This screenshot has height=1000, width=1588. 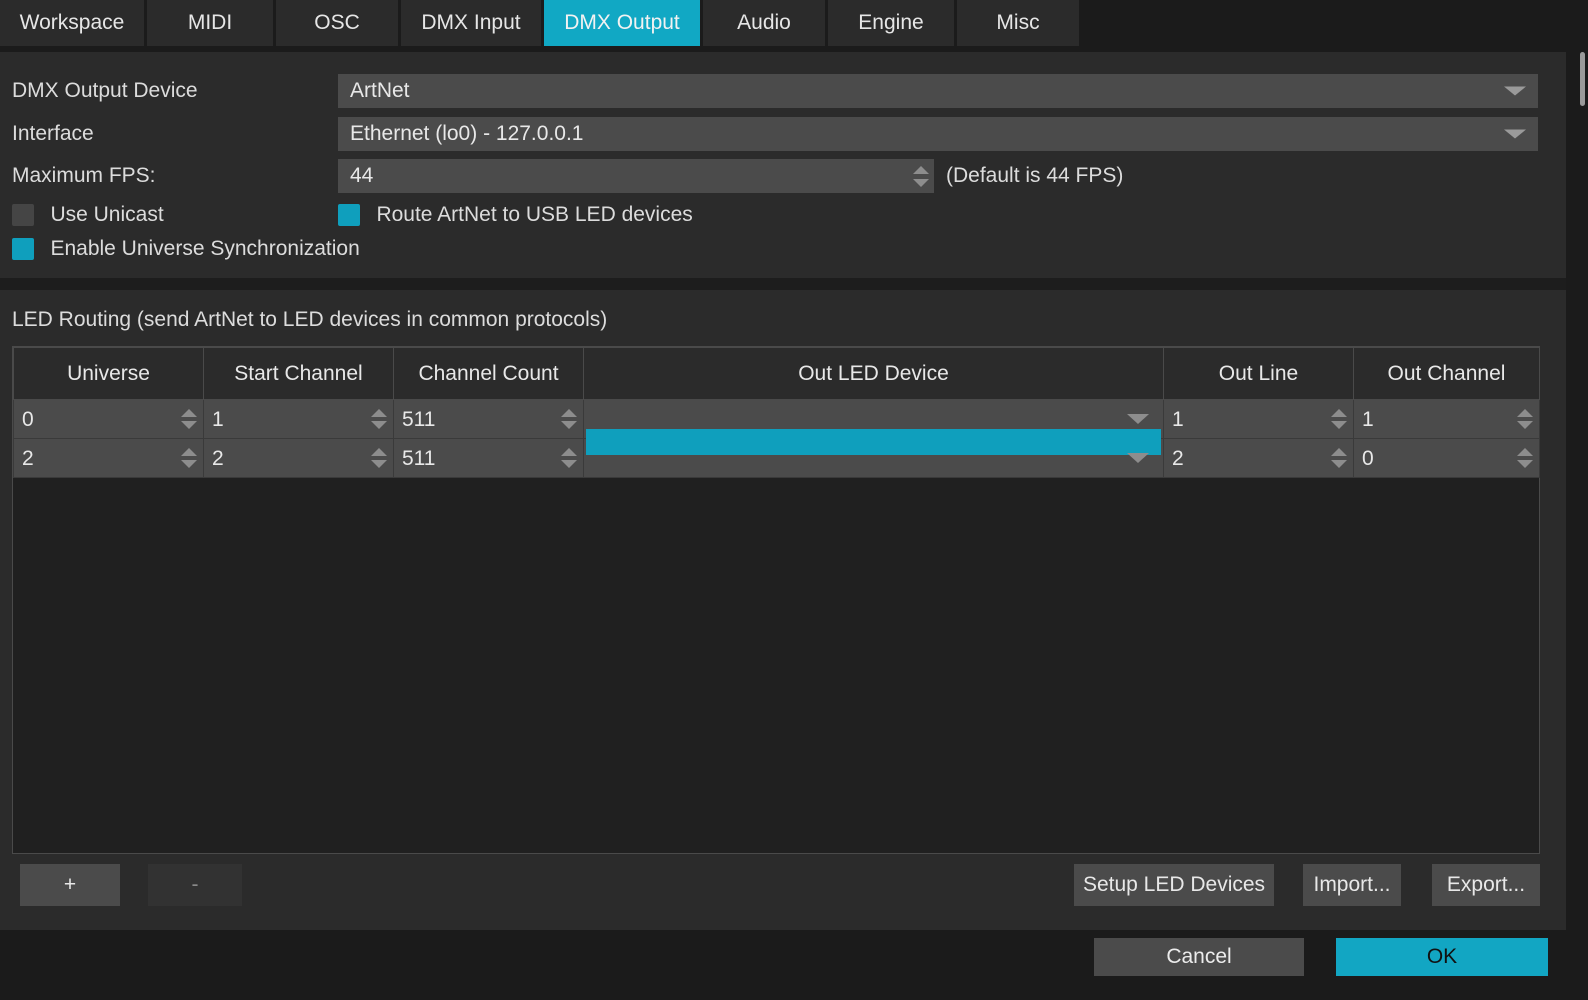 I want to click on fps-stepper, so click(x=921, y=176).